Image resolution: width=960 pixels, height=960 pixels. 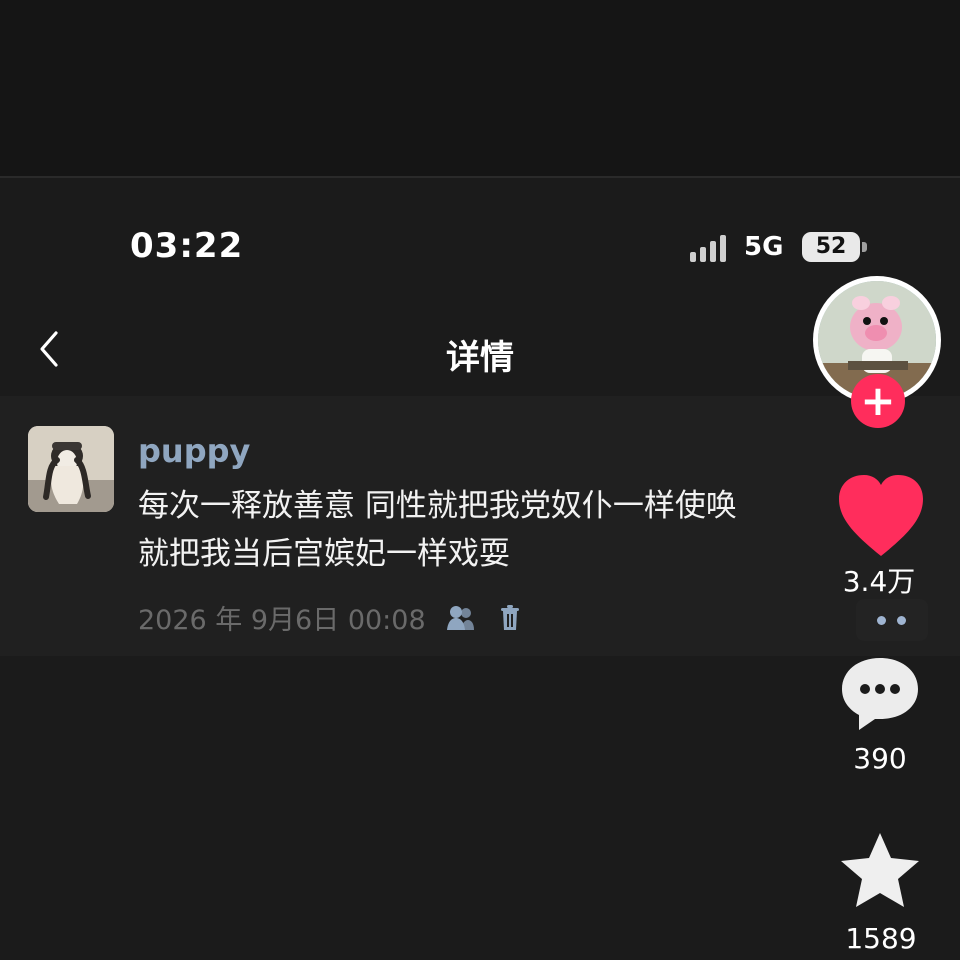 What do you see at coordinates (880, 870) in the screenshot?
I see `star-icon` at bounding box center [880, 870].